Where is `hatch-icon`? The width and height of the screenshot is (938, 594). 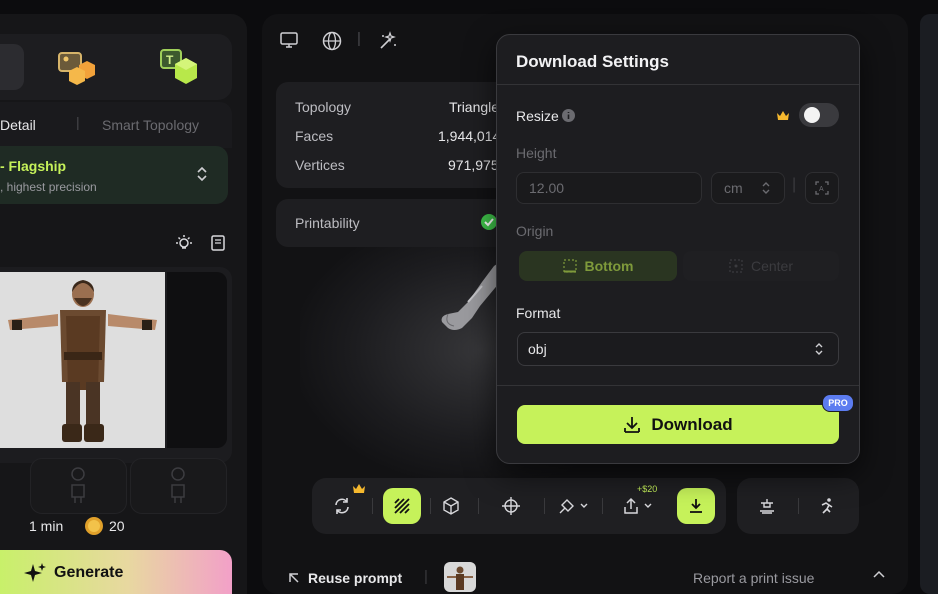 hatch-icon is located at coordinates (402, 506).